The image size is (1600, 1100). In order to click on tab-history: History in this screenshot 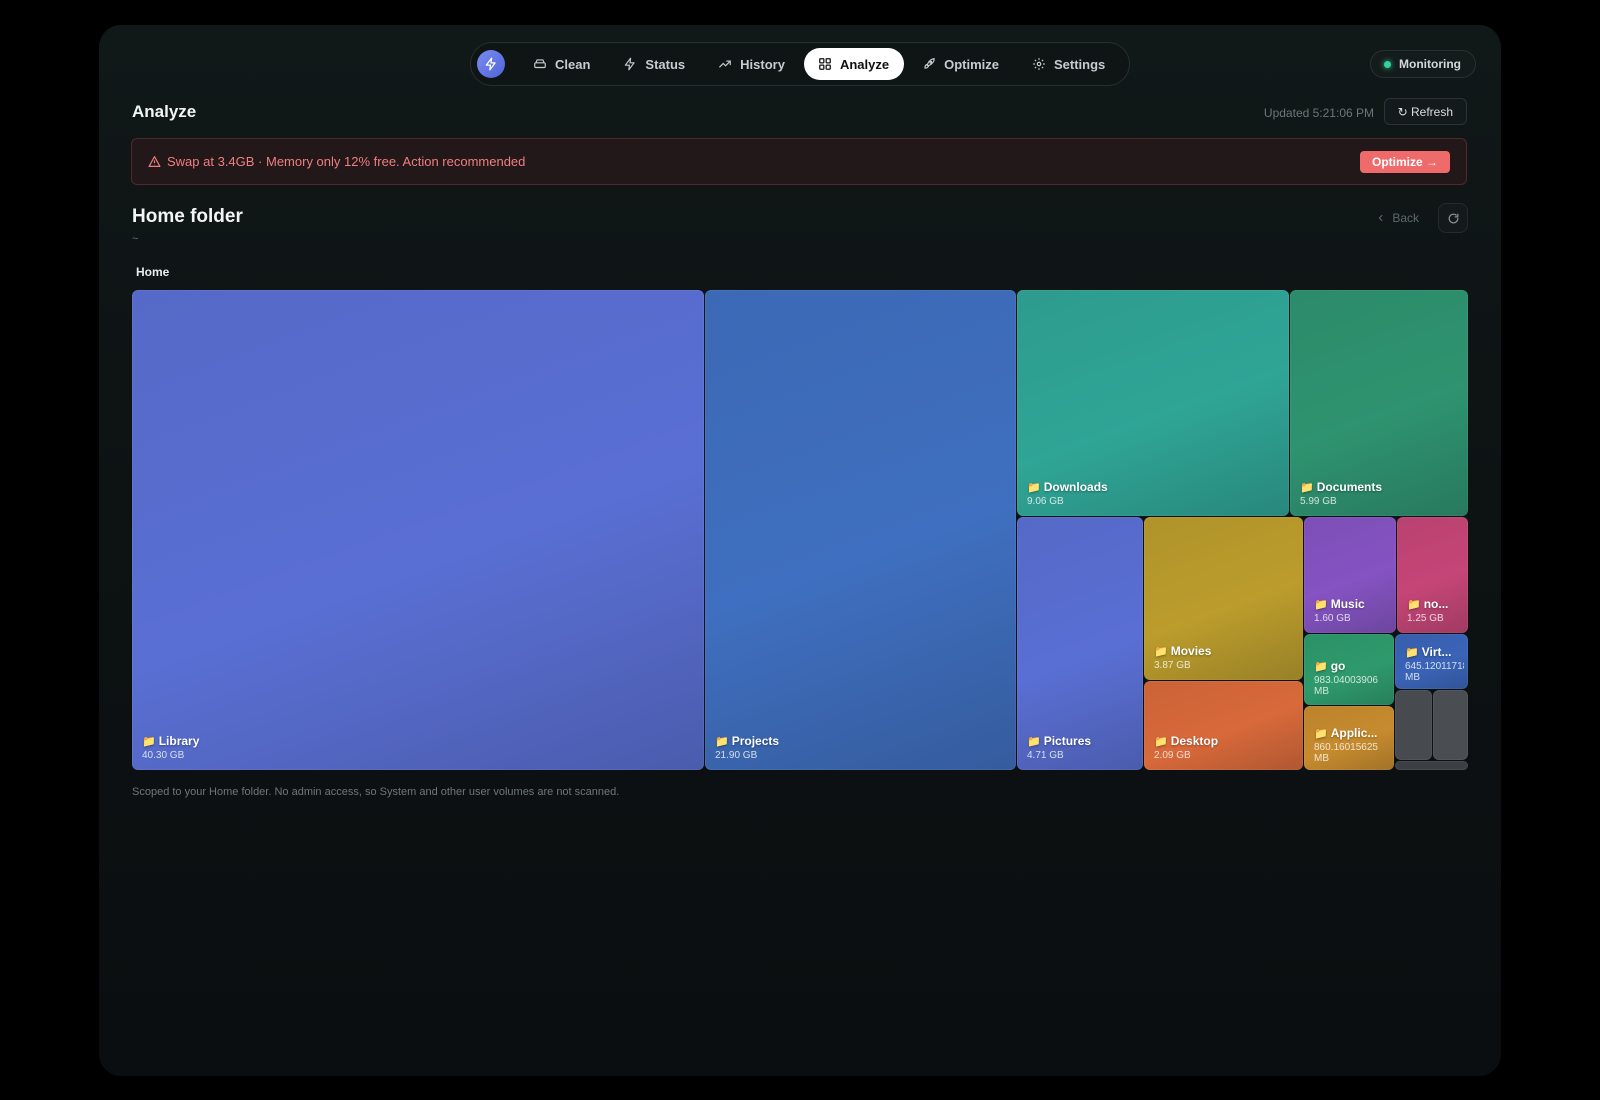, I will do `click(752, 64)`.